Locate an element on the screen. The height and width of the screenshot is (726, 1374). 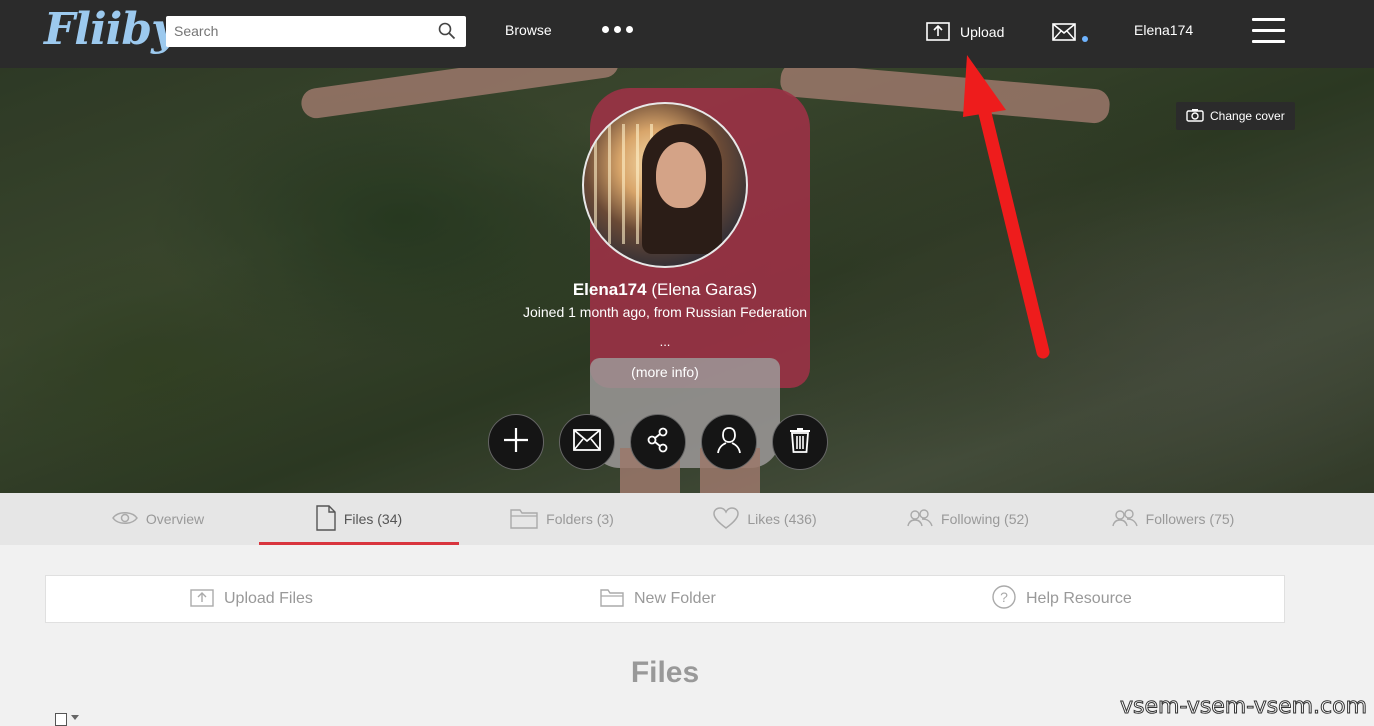
avatar is located at coordinates (665, 185).